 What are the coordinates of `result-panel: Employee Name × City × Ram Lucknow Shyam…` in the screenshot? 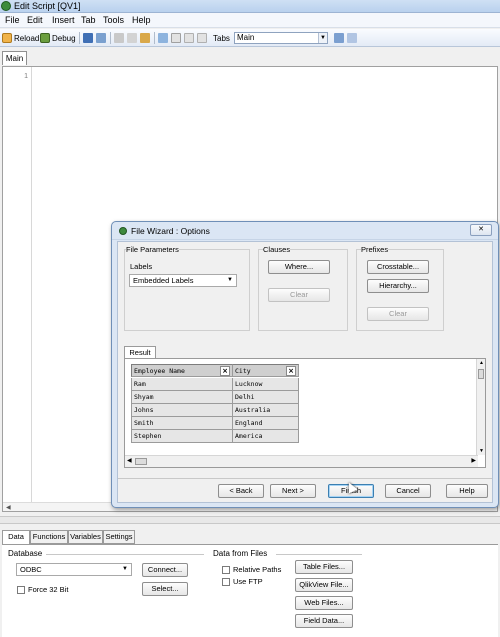 It's located at (305, 413).